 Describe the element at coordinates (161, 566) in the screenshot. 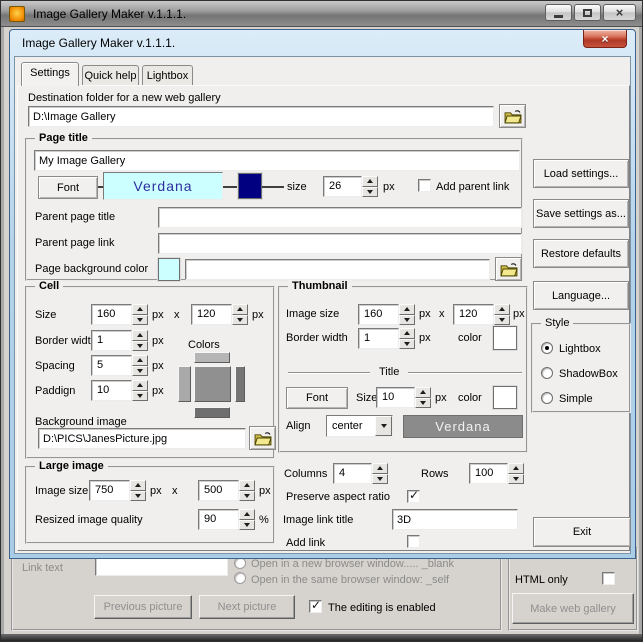

I see `link-text-input` at that location.